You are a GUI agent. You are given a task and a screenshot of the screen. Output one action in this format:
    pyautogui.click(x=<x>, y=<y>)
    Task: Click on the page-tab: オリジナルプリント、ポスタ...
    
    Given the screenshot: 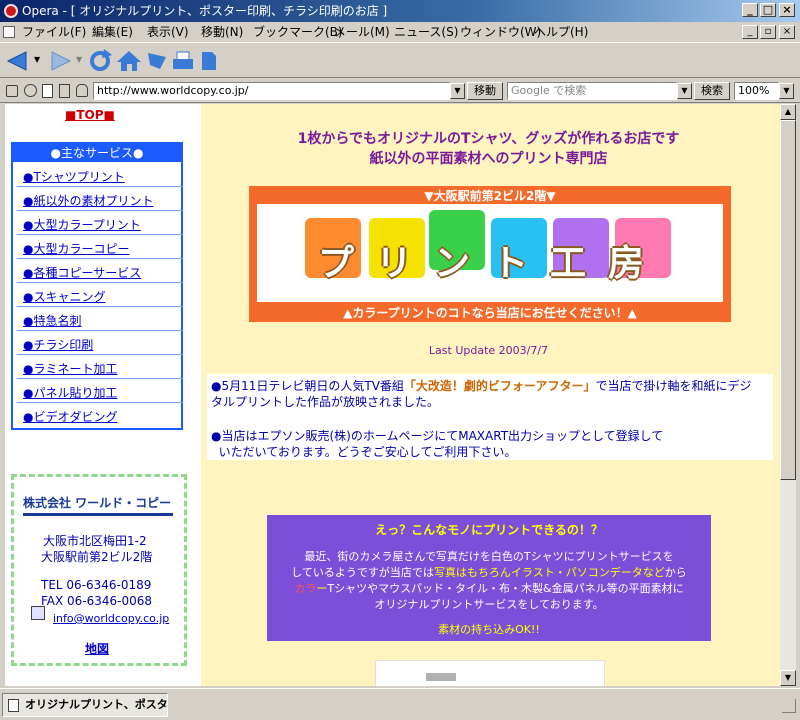 What is the action you would take?
    pyautogui.click(x=85, y=705)
    